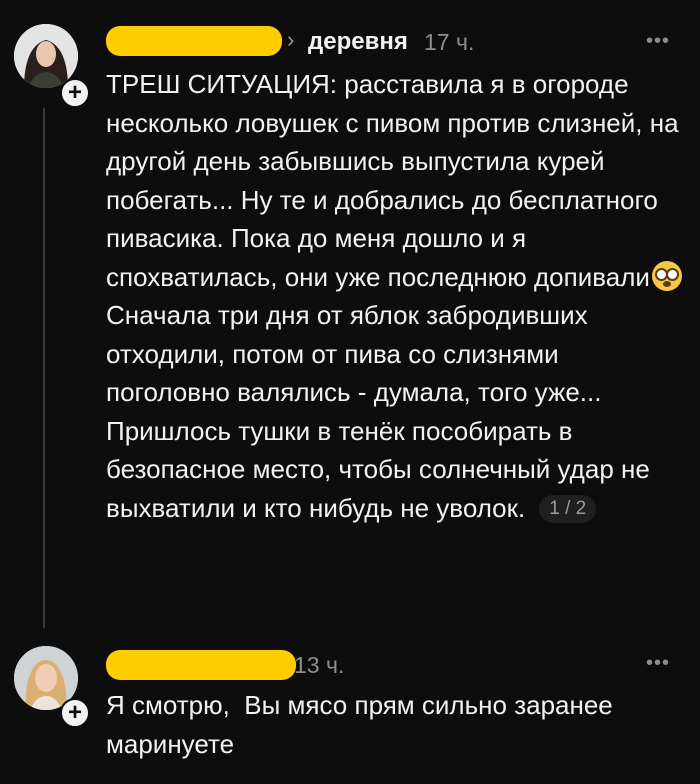 This screenshot has width=700, height=784. What do you see at coordinates (568, 508) in the screenshot?
I see `image-pager-badge: 1 / 2` at bounding box center [568, 508].